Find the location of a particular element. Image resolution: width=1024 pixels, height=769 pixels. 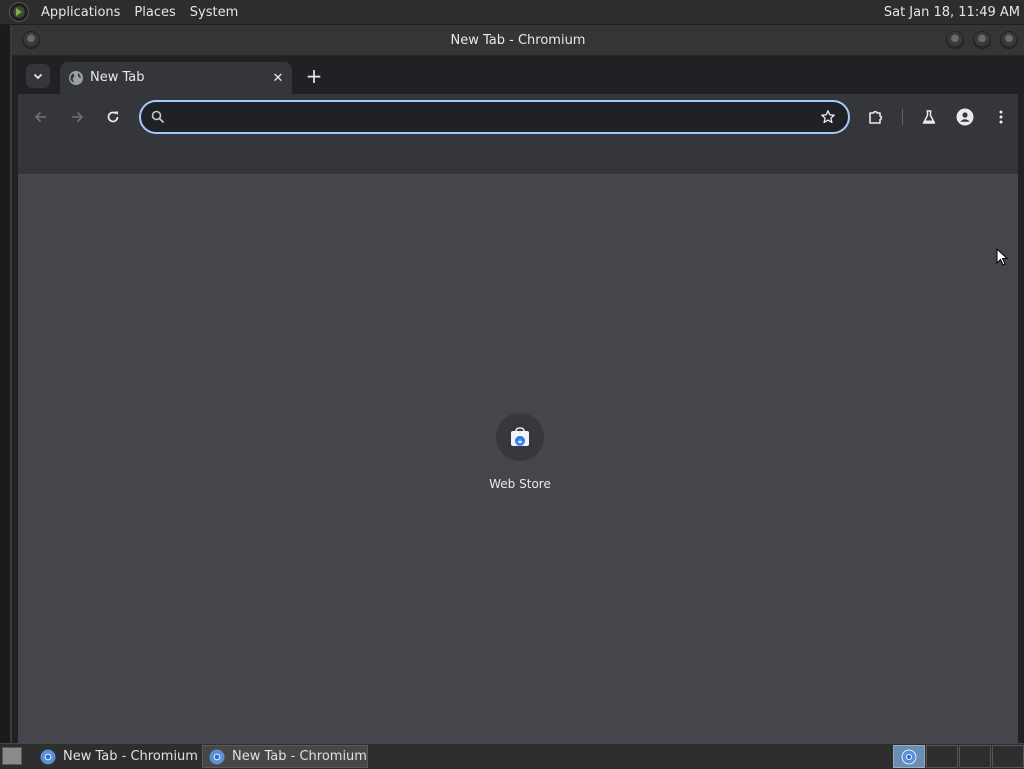

close-window-button is located at coordinates (1009, 40).